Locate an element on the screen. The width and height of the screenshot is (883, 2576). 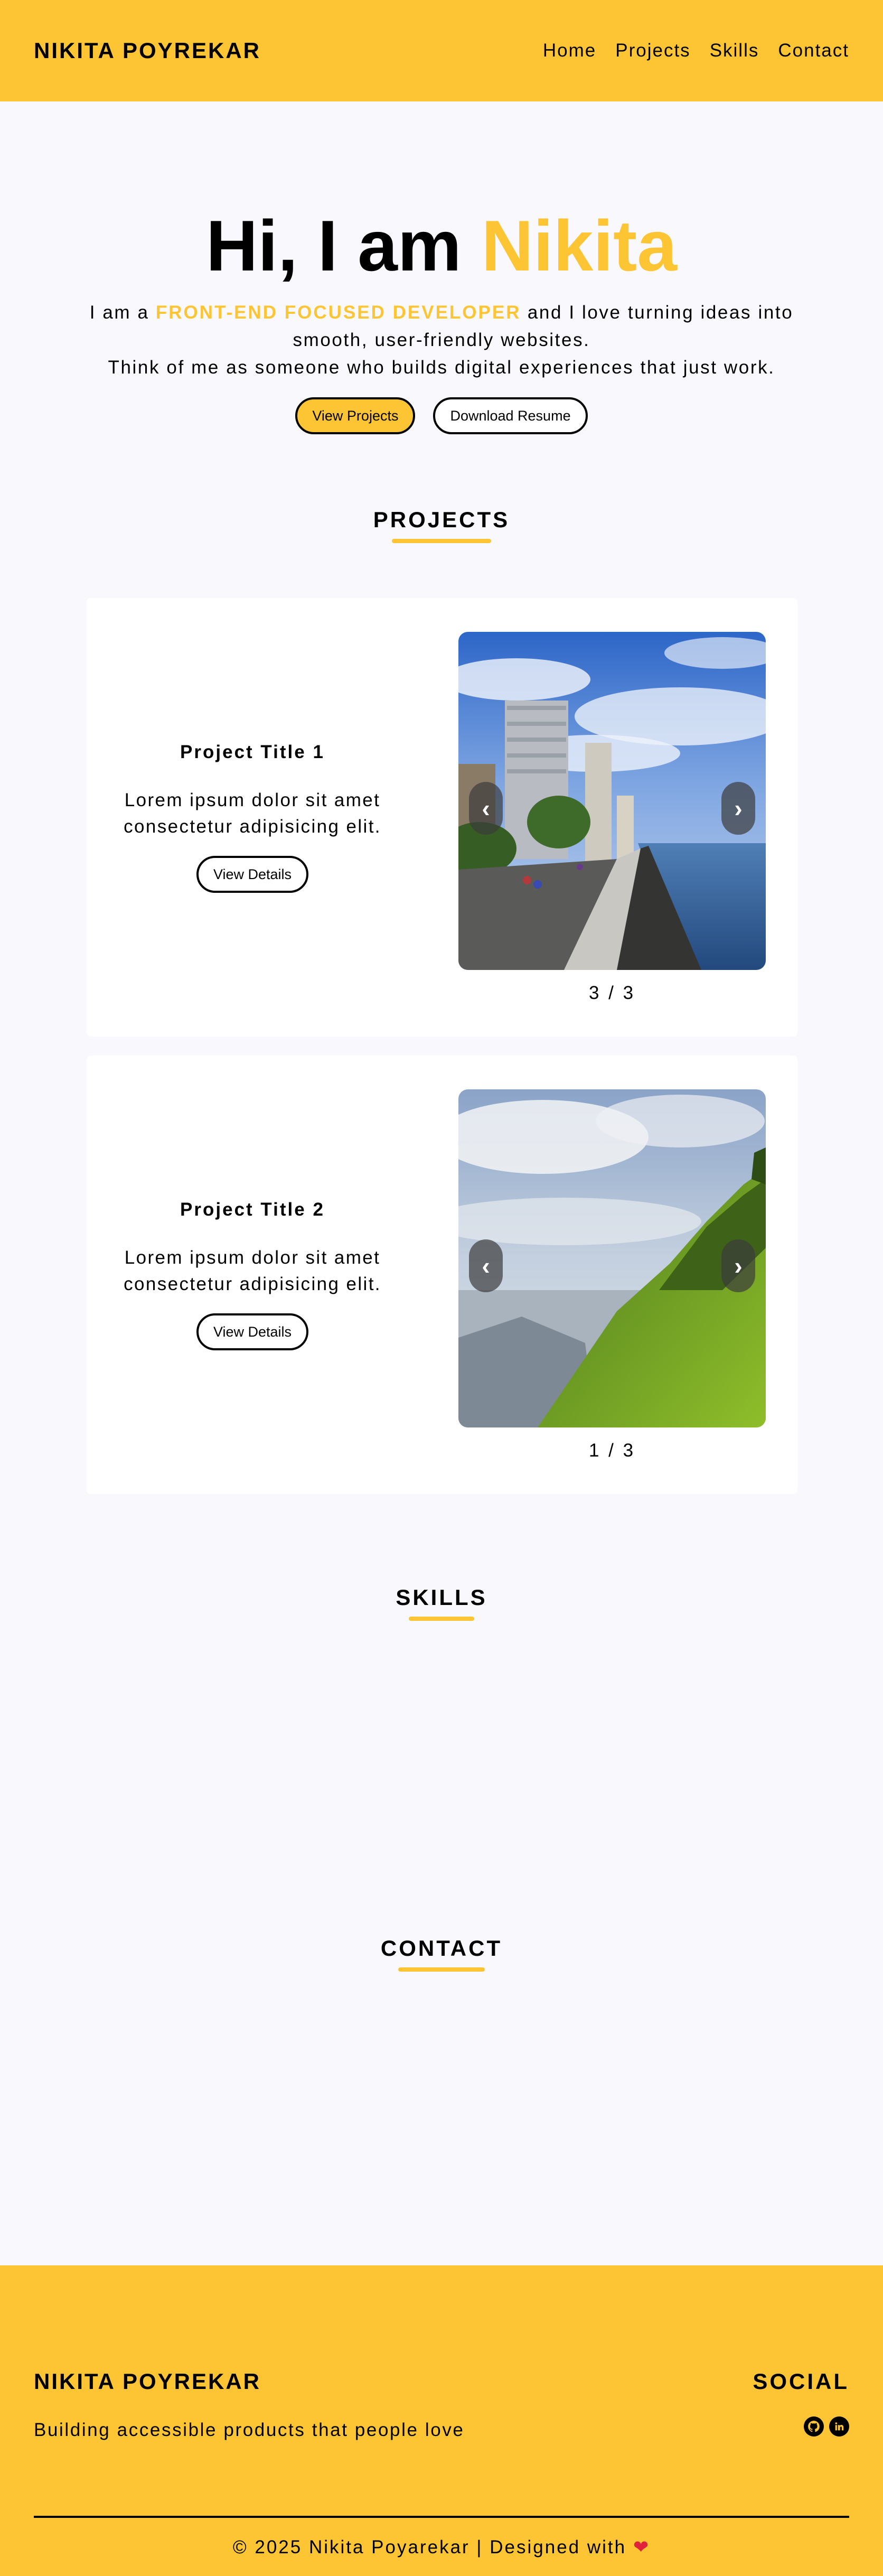
view-projects-button: View Projects is located at coordinates (356, 415).